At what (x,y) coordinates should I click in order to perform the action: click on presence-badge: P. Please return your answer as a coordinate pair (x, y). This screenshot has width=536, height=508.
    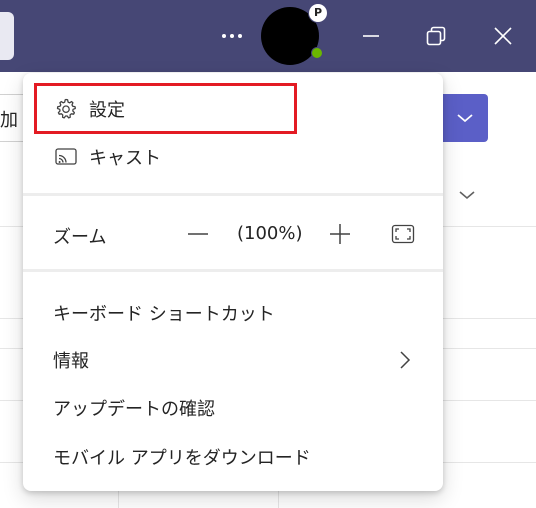
    Looking at the image, I should click on (318, 13).